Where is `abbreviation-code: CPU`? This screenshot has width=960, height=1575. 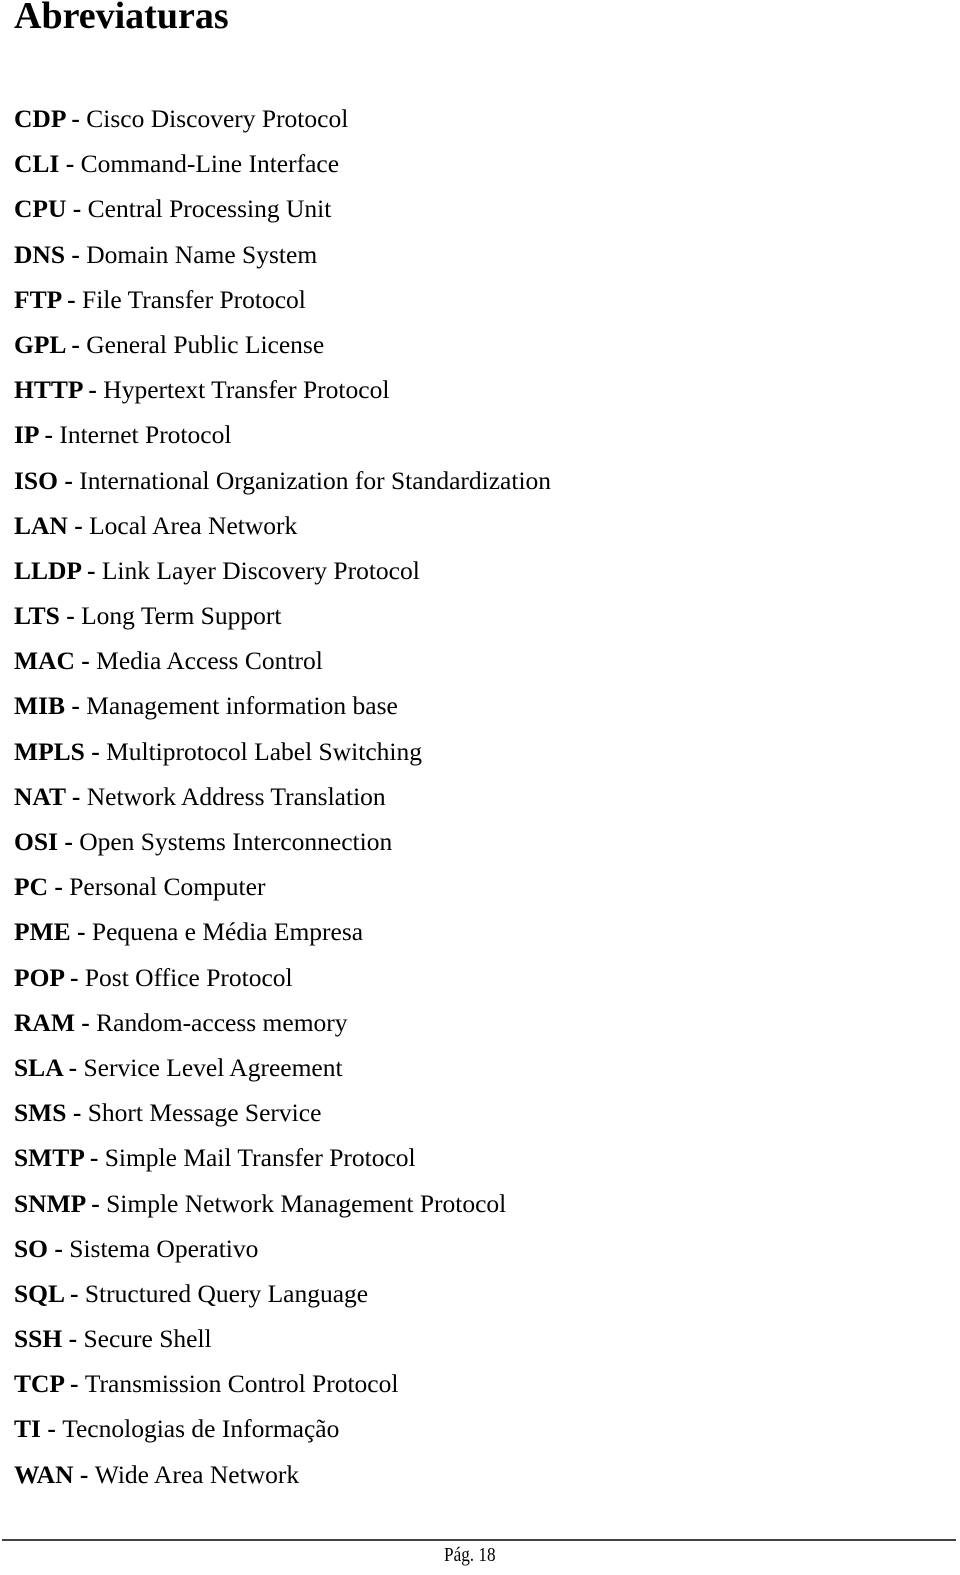 abbreviation-code: CPU is located at coordinates (40, 209).